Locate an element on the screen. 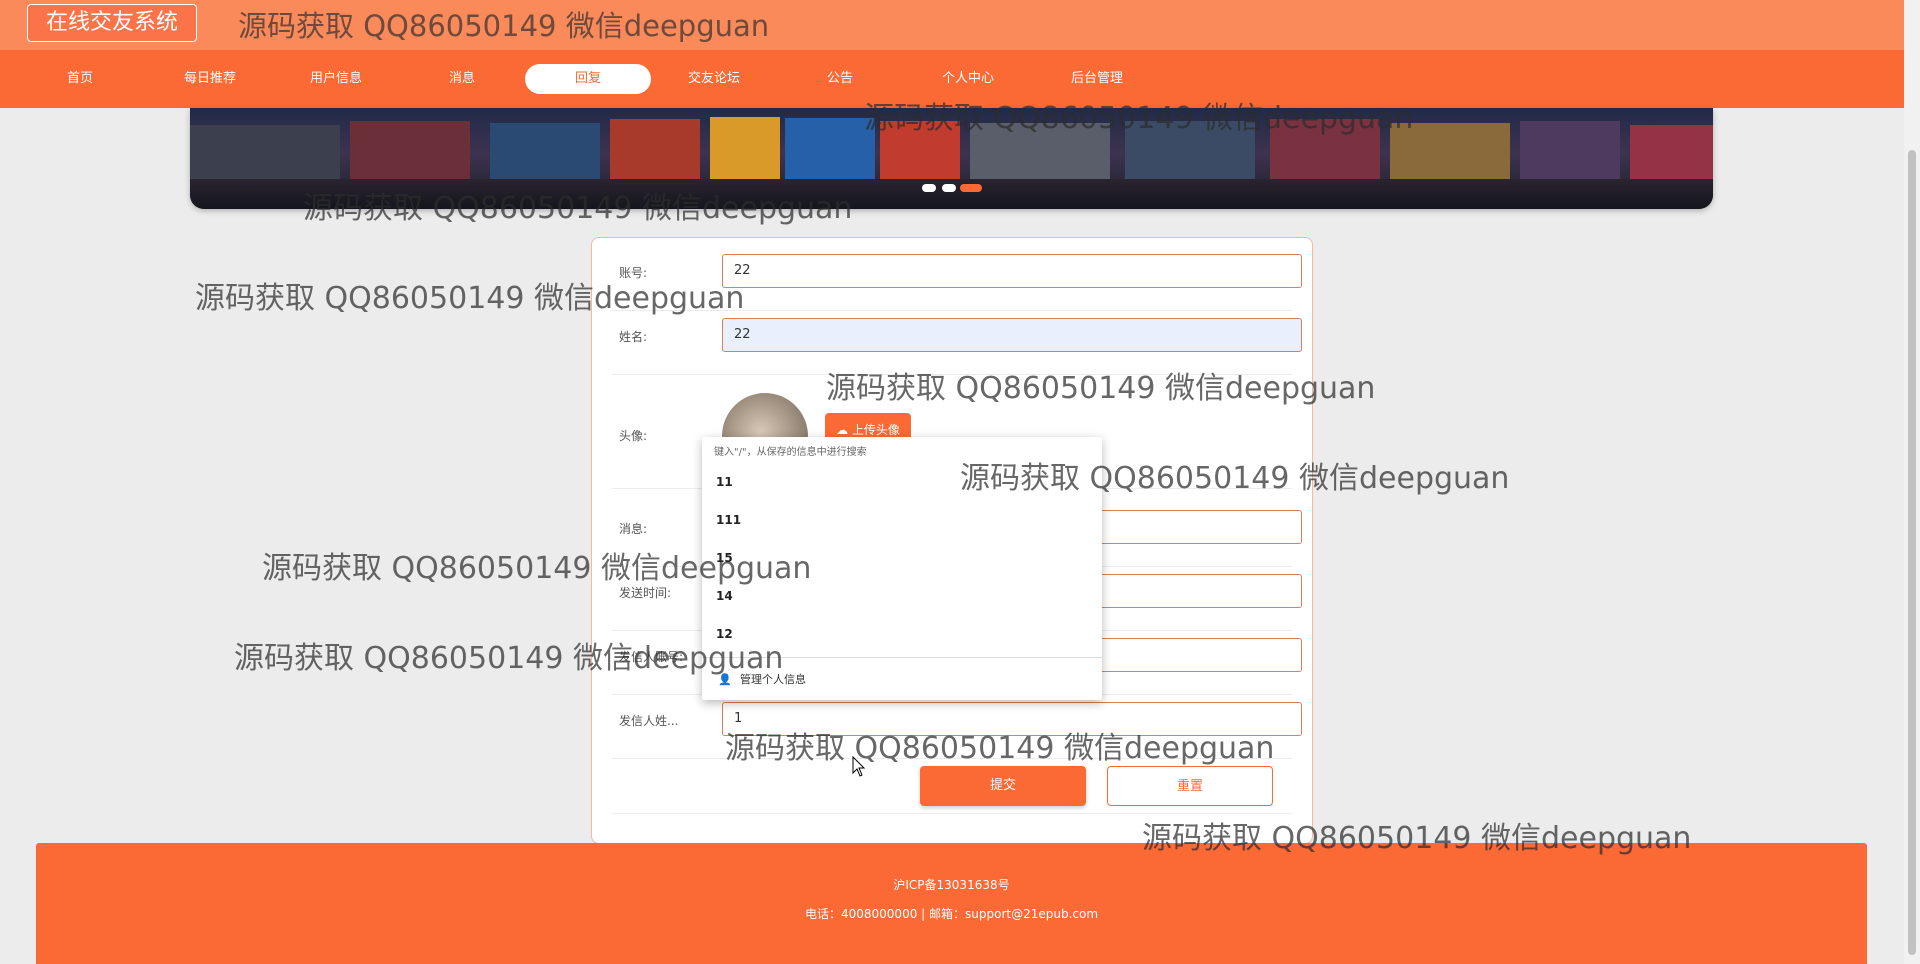  nav-item-personal-center: 个人中心 is located at coordinates (968, 79).